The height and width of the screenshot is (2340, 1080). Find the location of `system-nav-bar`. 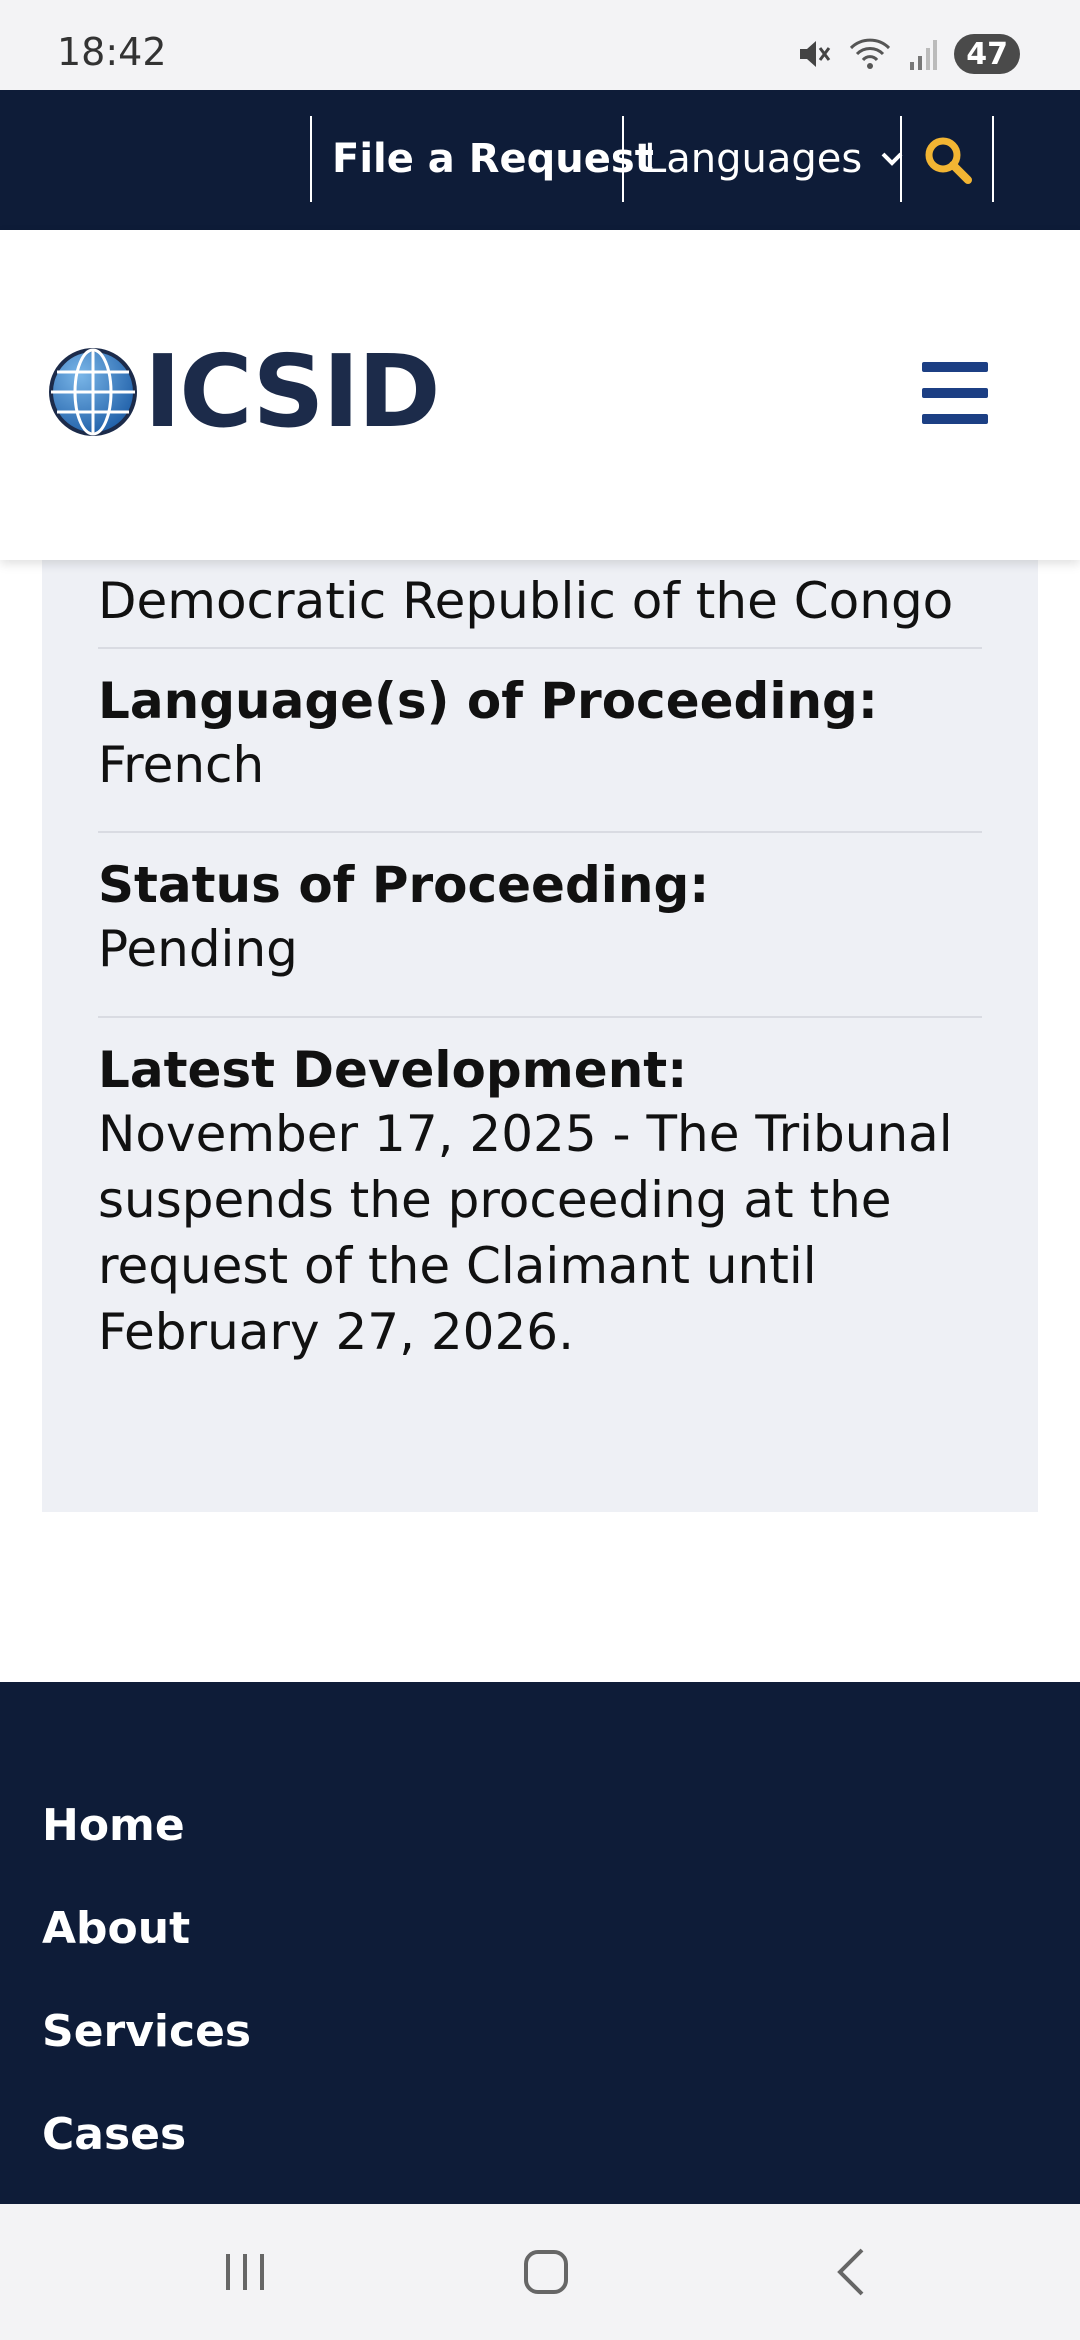

system-nav-bar is located at coordinates (540, 2272).